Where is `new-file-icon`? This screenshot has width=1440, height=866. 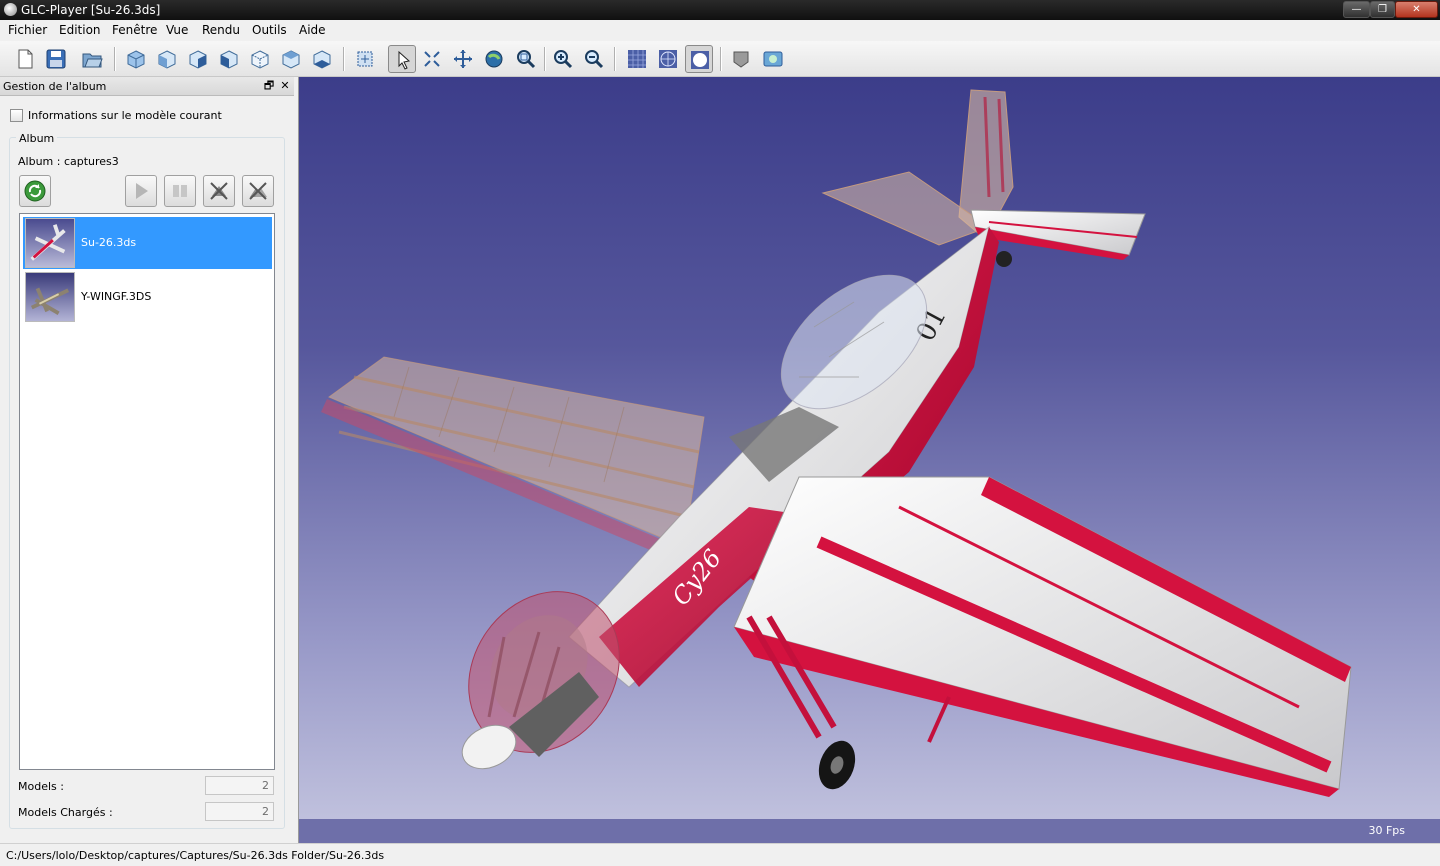
new-file-icon is located at coordinates (25, 59).